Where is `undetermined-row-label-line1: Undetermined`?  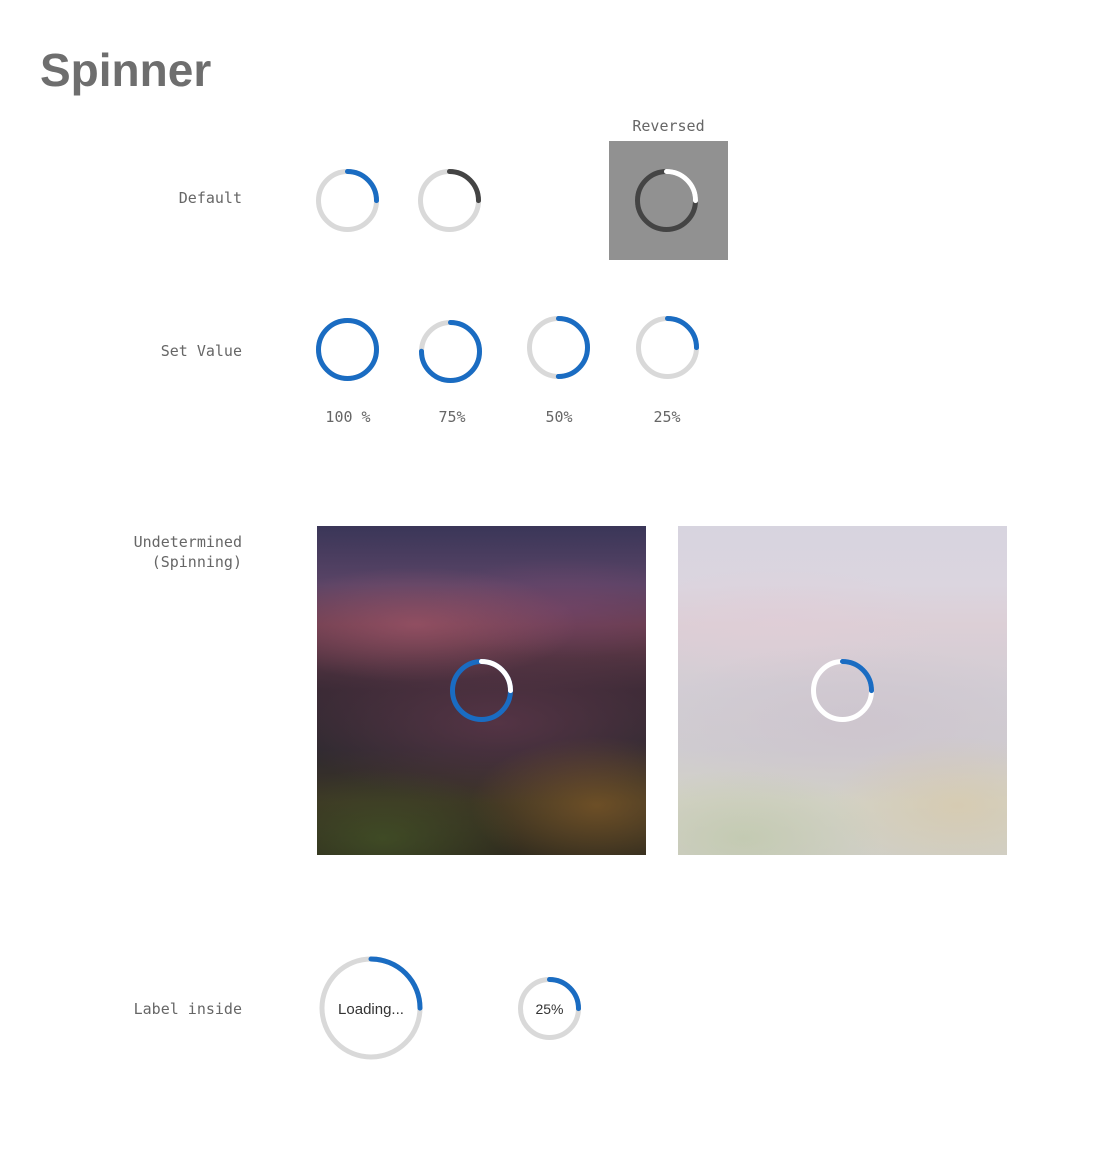 undetermined-row-label-line1: Undetermined is located at coordinates (187, 542).